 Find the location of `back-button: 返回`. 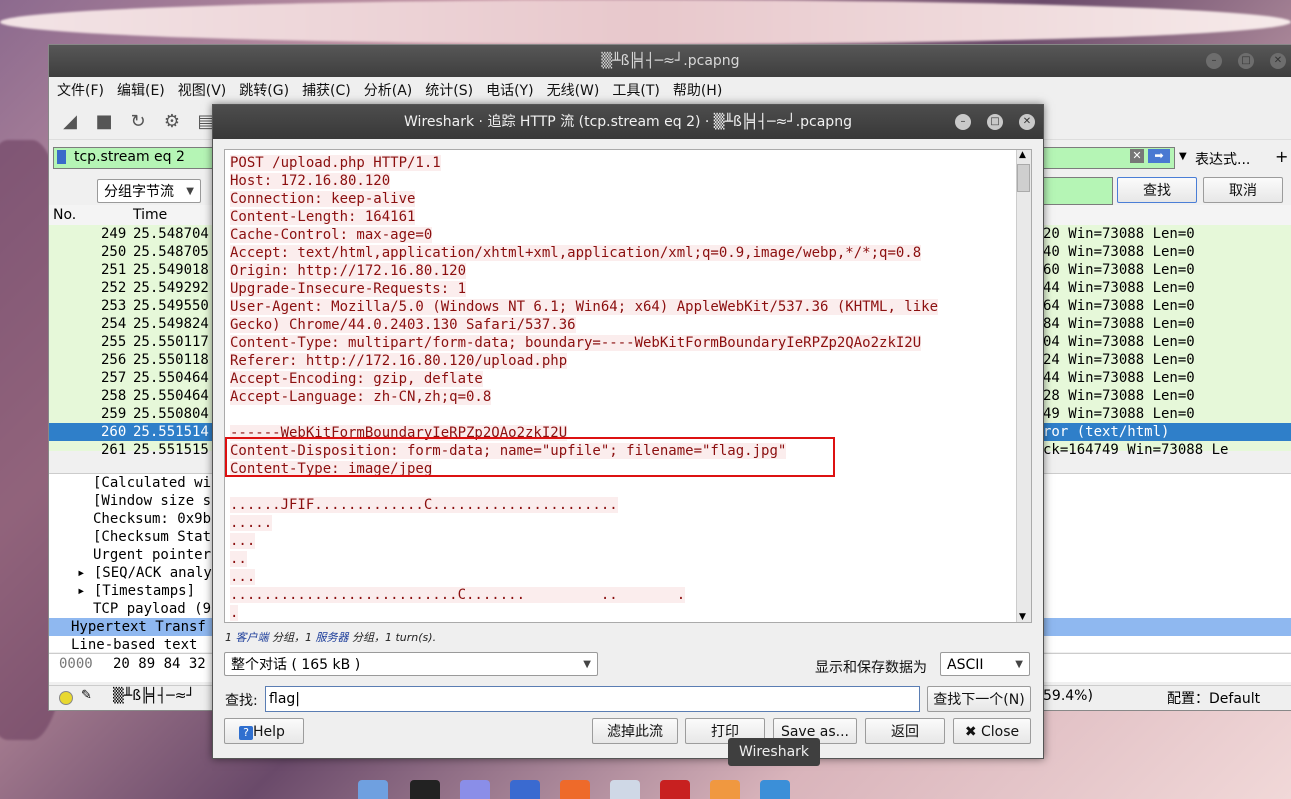

back-button: 返回 is located at coordinates (905, 731).